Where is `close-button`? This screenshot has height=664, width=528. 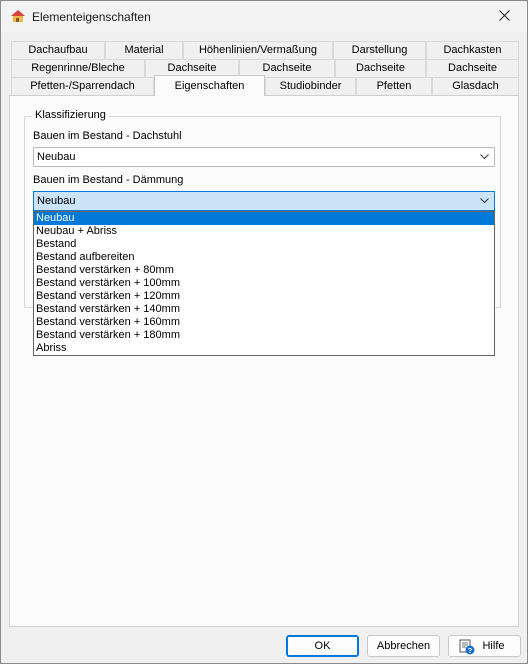
close-button is located at coordinates (505, 16).